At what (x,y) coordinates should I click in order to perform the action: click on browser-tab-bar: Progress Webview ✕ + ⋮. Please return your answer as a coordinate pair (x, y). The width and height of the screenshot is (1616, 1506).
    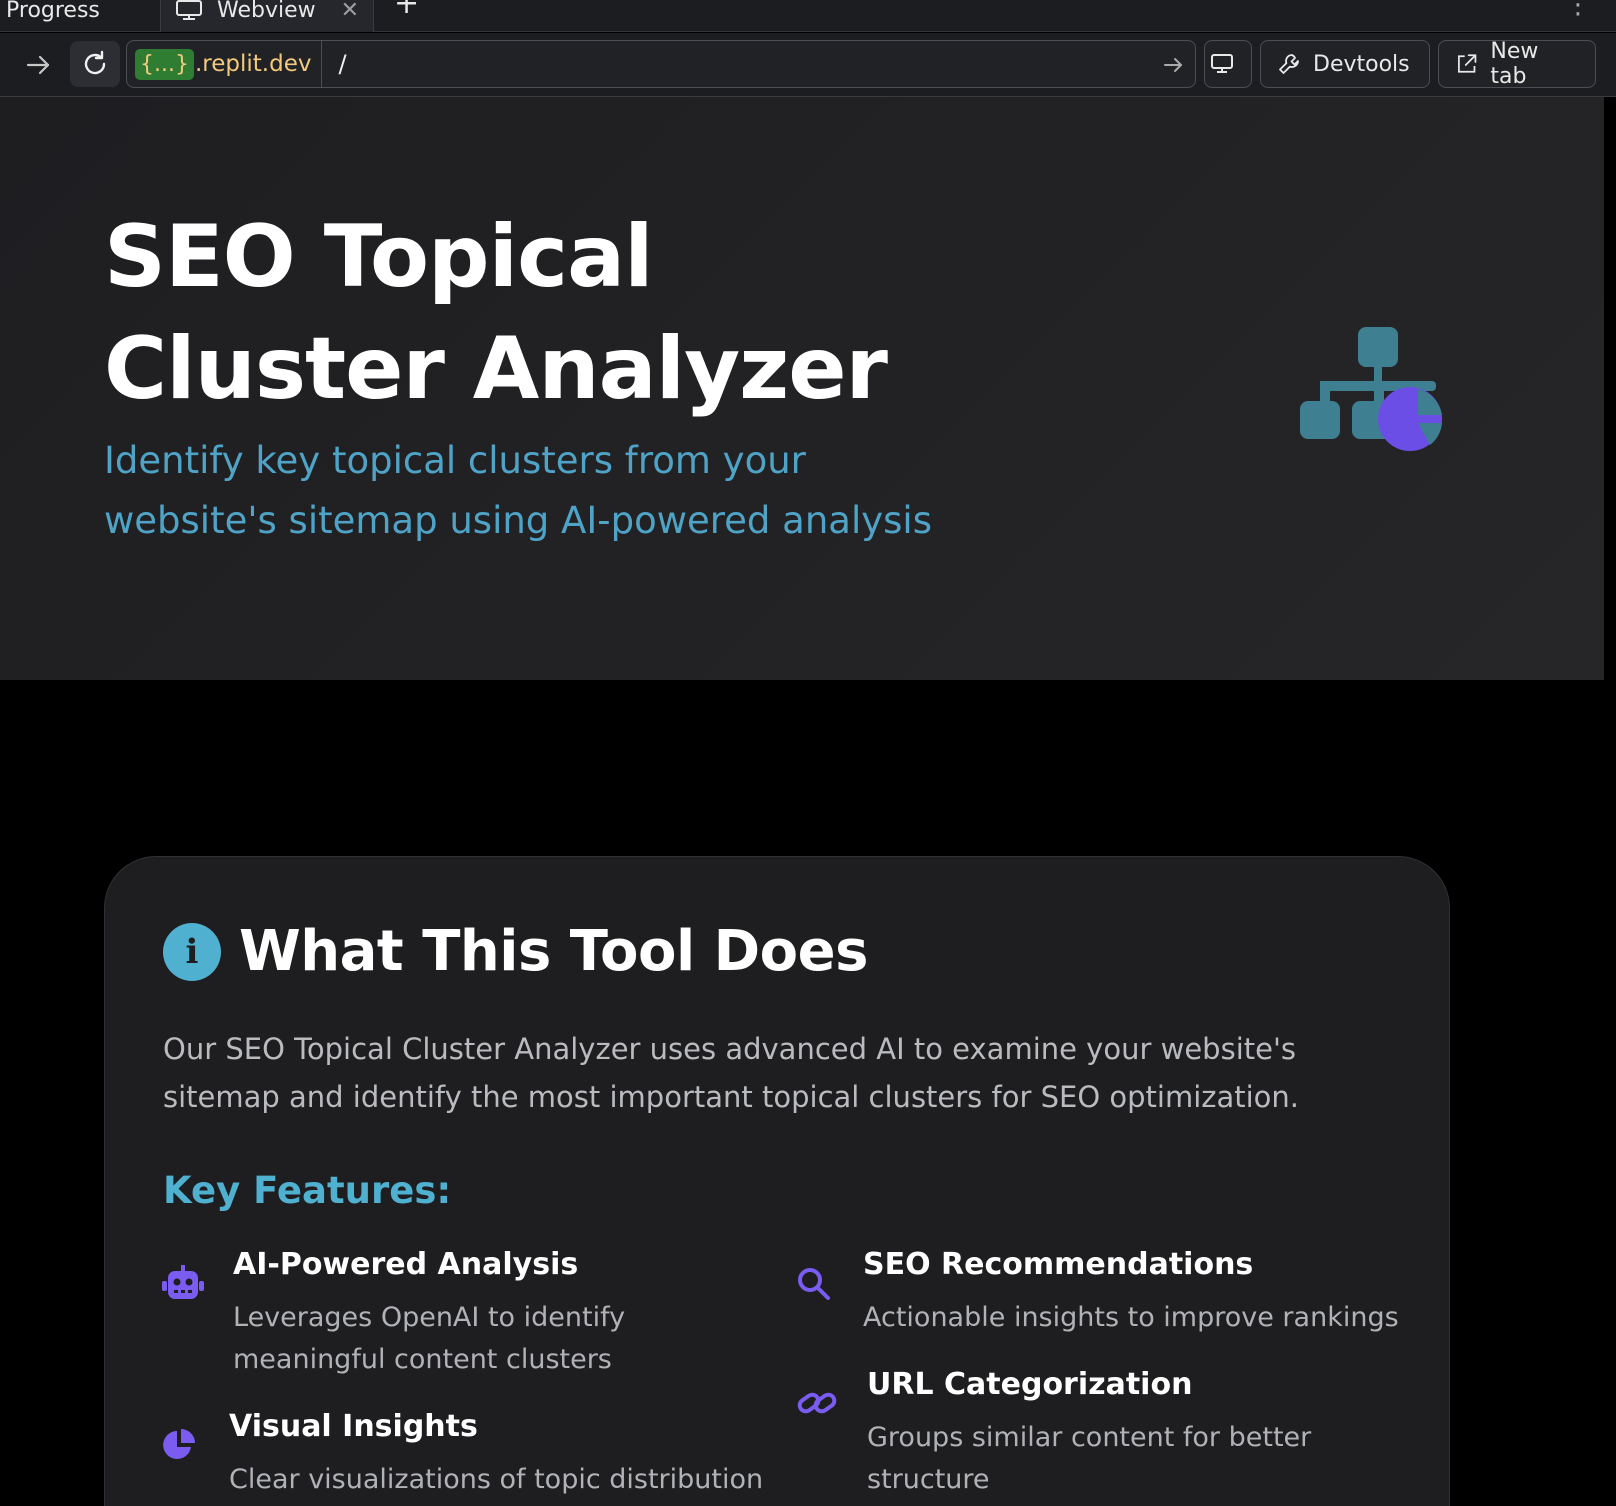
    Looking at the image, I should click on (808, 16).